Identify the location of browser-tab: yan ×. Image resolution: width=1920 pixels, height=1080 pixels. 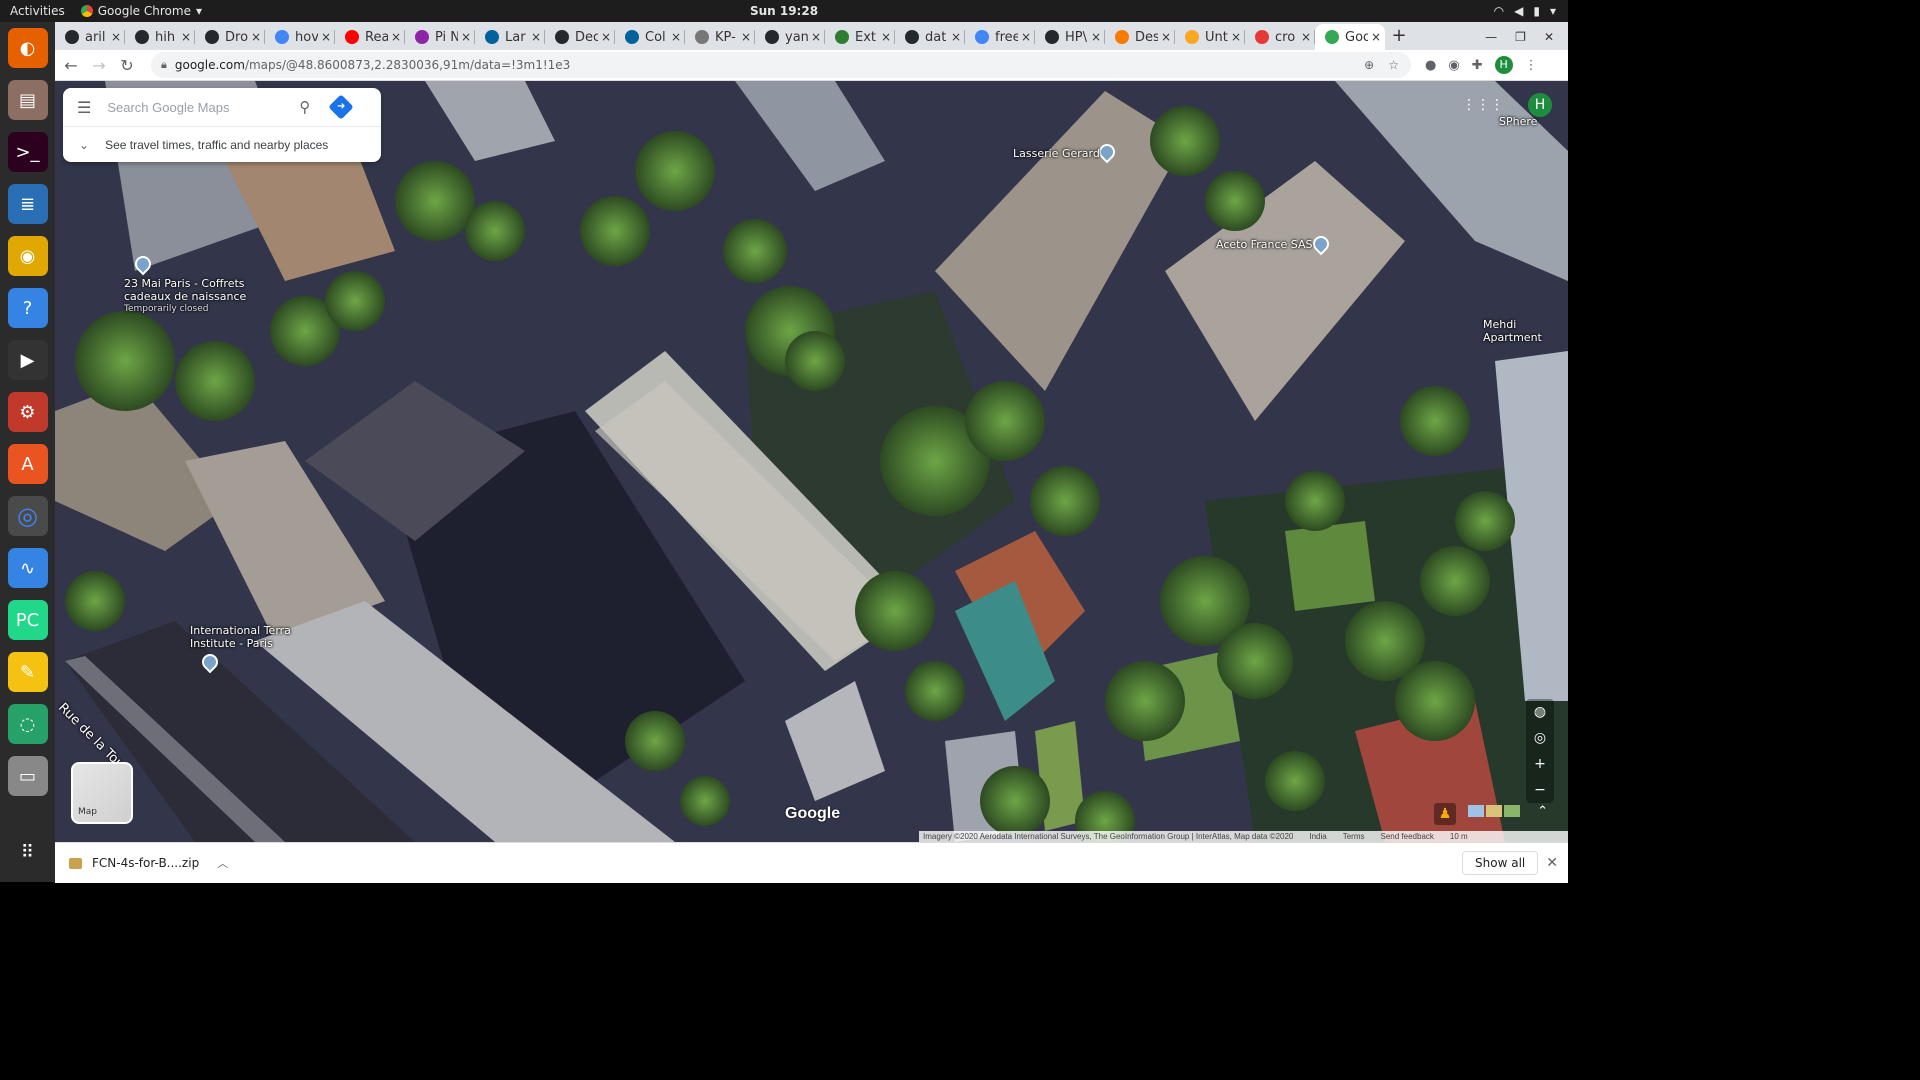
(790, 37).